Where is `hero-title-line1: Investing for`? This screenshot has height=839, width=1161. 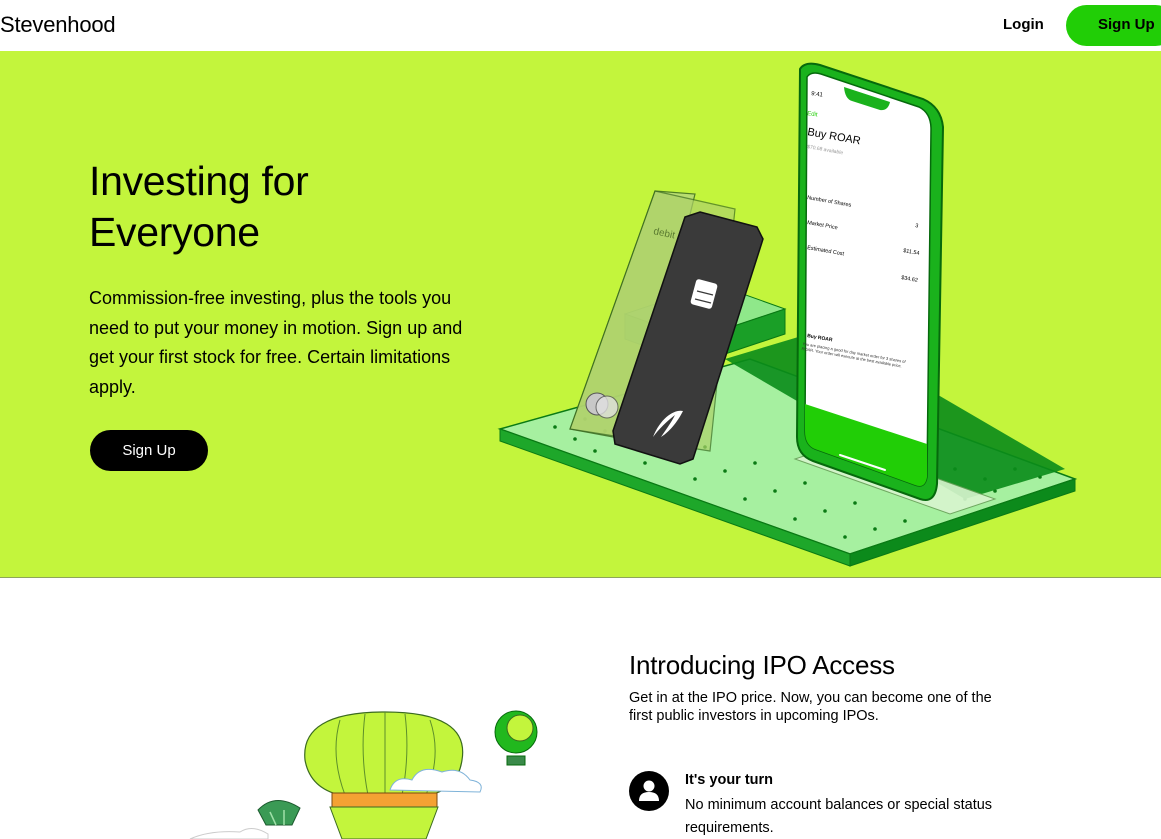
hero-title-line1: Investing for is located at coordinates (199, 181).